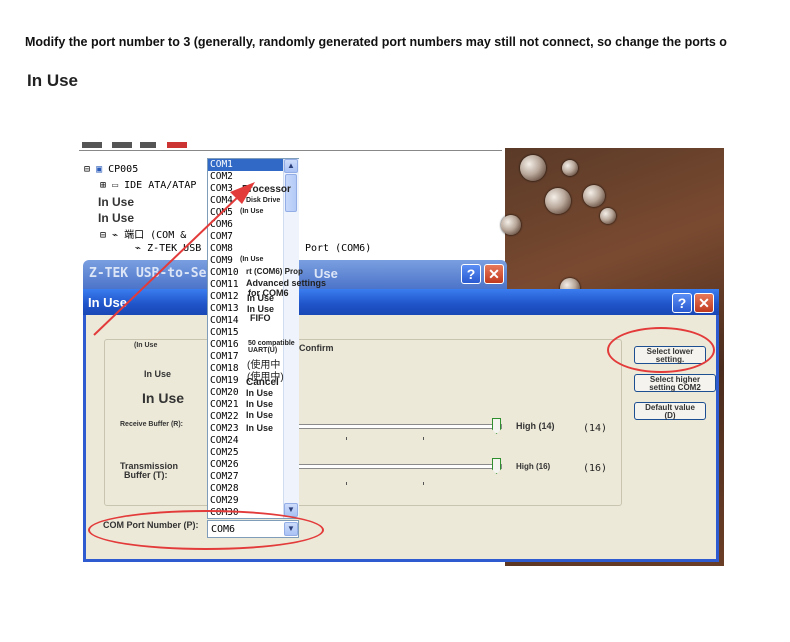 The width and height of the screenshot is (790, 642). What do you see at coordinates (338, 248) in the screenshot?
I see `port-item-suffix: Port (COM6)` at bounding box center [338, 248].